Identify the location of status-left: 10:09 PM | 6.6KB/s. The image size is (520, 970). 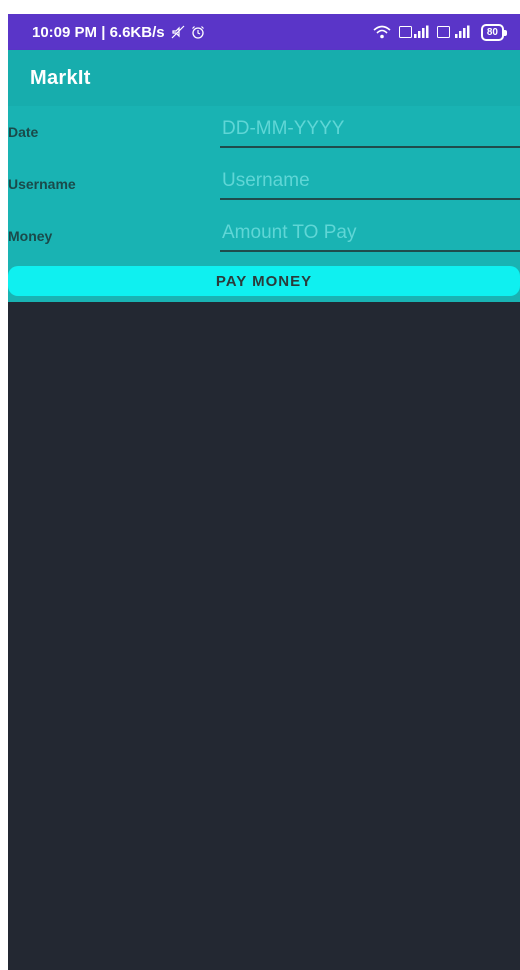
(118, 32).